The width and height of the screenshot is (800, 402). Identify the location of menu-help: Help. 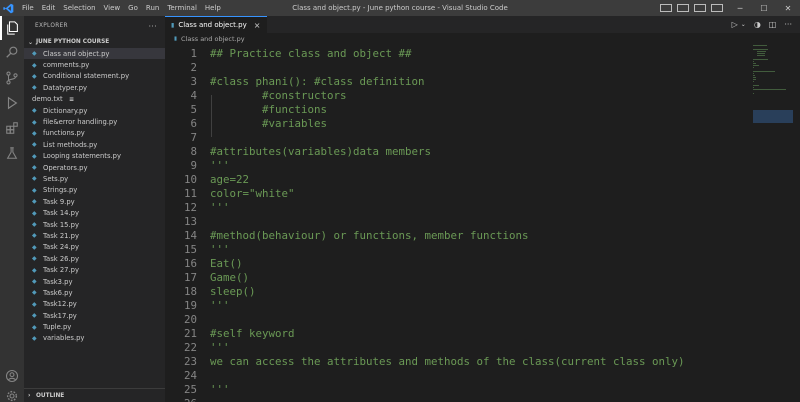
(213, 8).